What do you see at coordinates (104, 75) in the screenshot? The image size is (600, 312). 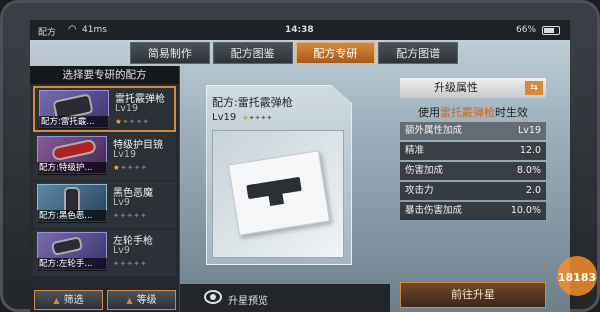 I see `recipe-list-title: 选择要专研的配方` at bounding box center [104, 75].